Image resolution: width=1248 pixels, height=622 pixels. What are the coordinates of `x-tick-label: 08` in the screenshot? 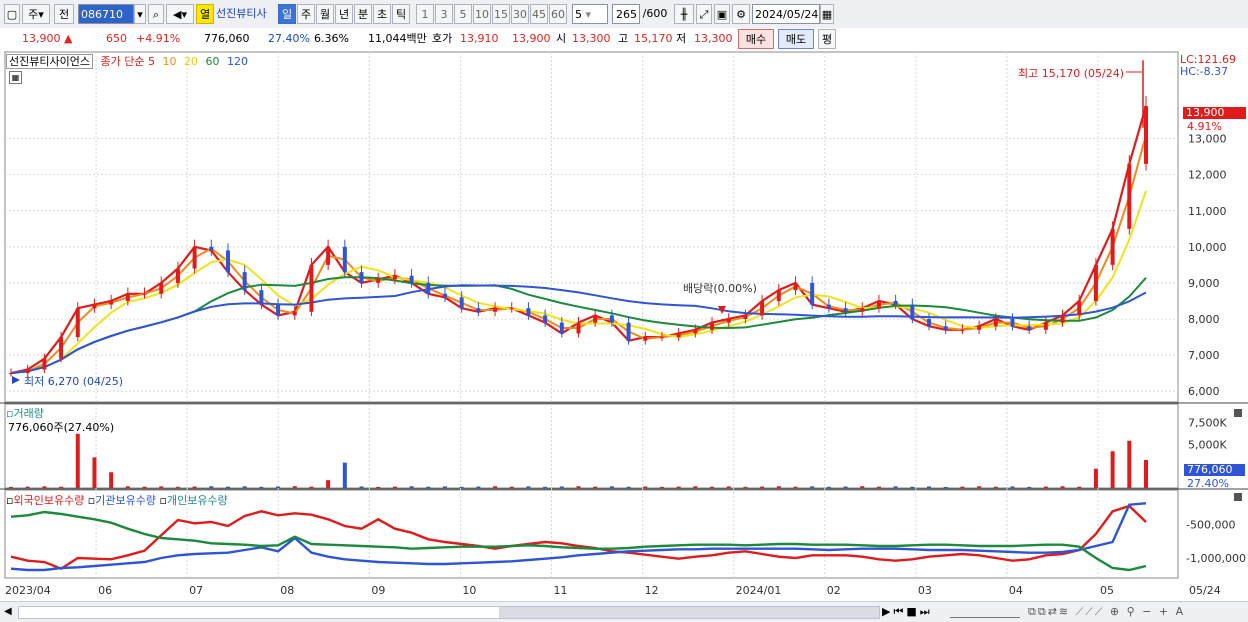 It's located at (287, 590).